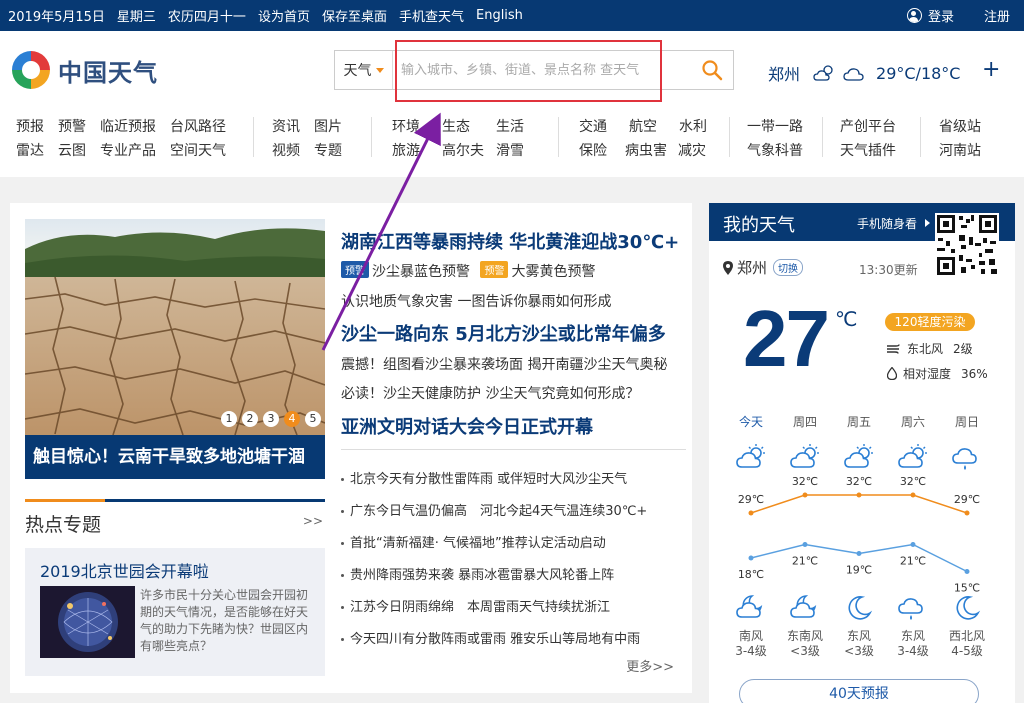 This screenshot has width=1024, height=703. I want to click on nav-products: 专业产品, so click(128, 151).